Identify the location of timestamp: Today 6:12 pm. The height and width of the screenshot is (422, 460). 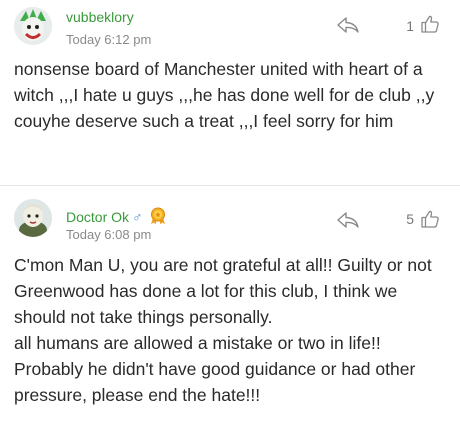
(109, 39).